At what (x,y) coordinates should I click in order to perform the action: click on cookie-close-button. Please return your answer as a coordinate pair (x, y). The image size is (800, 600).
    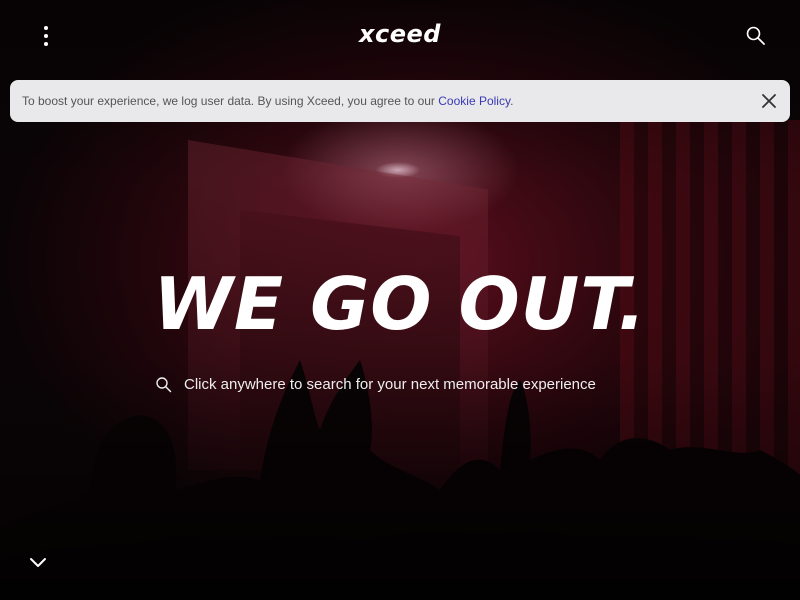
    Looking at the image, I should click on (769, 101).